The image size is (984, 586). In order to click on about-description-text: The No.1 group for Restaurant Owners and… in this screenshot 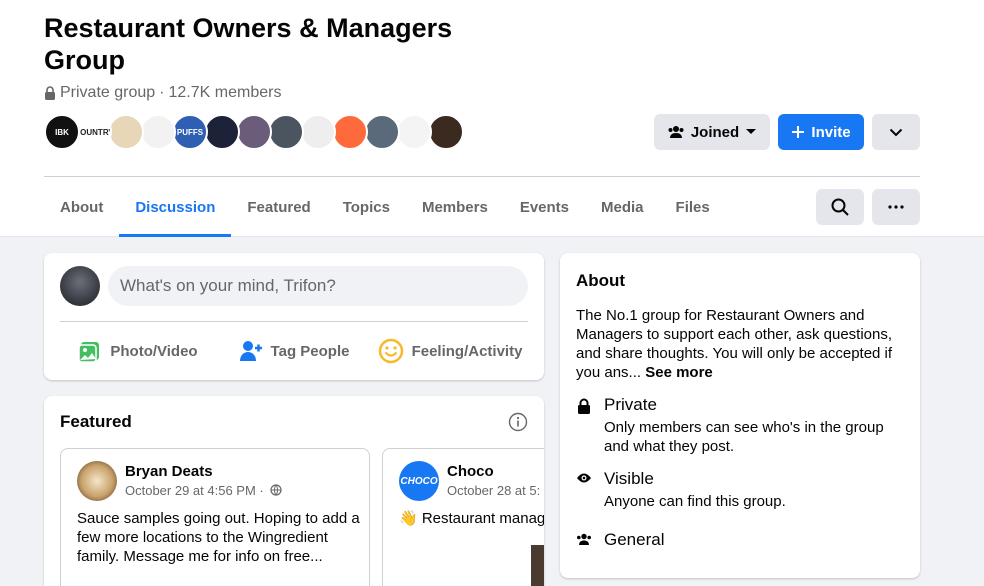, I will do `click(734, 344)`.